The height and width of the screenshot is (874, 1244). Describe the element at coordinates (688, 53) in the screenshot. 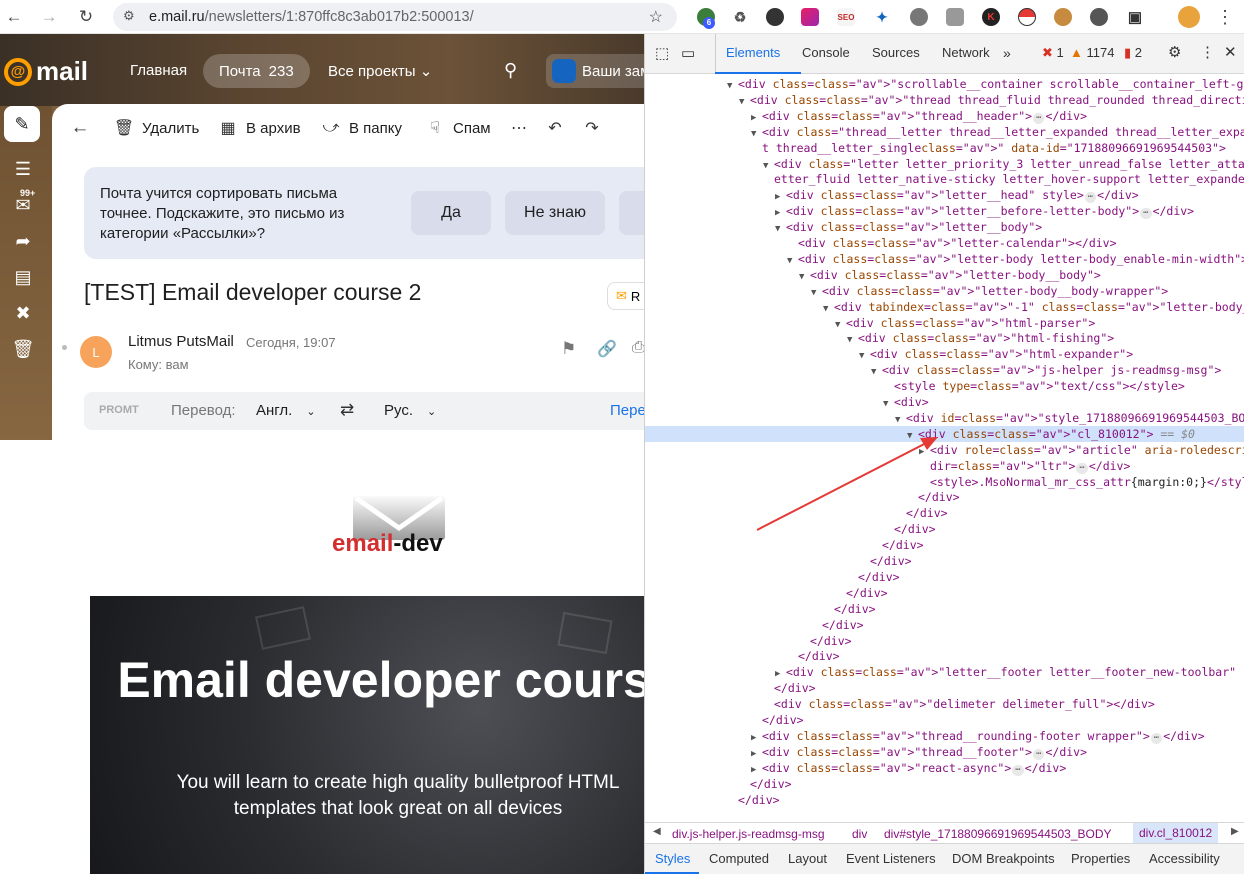

I see `device-toolbar-icon: ▭` at that location.